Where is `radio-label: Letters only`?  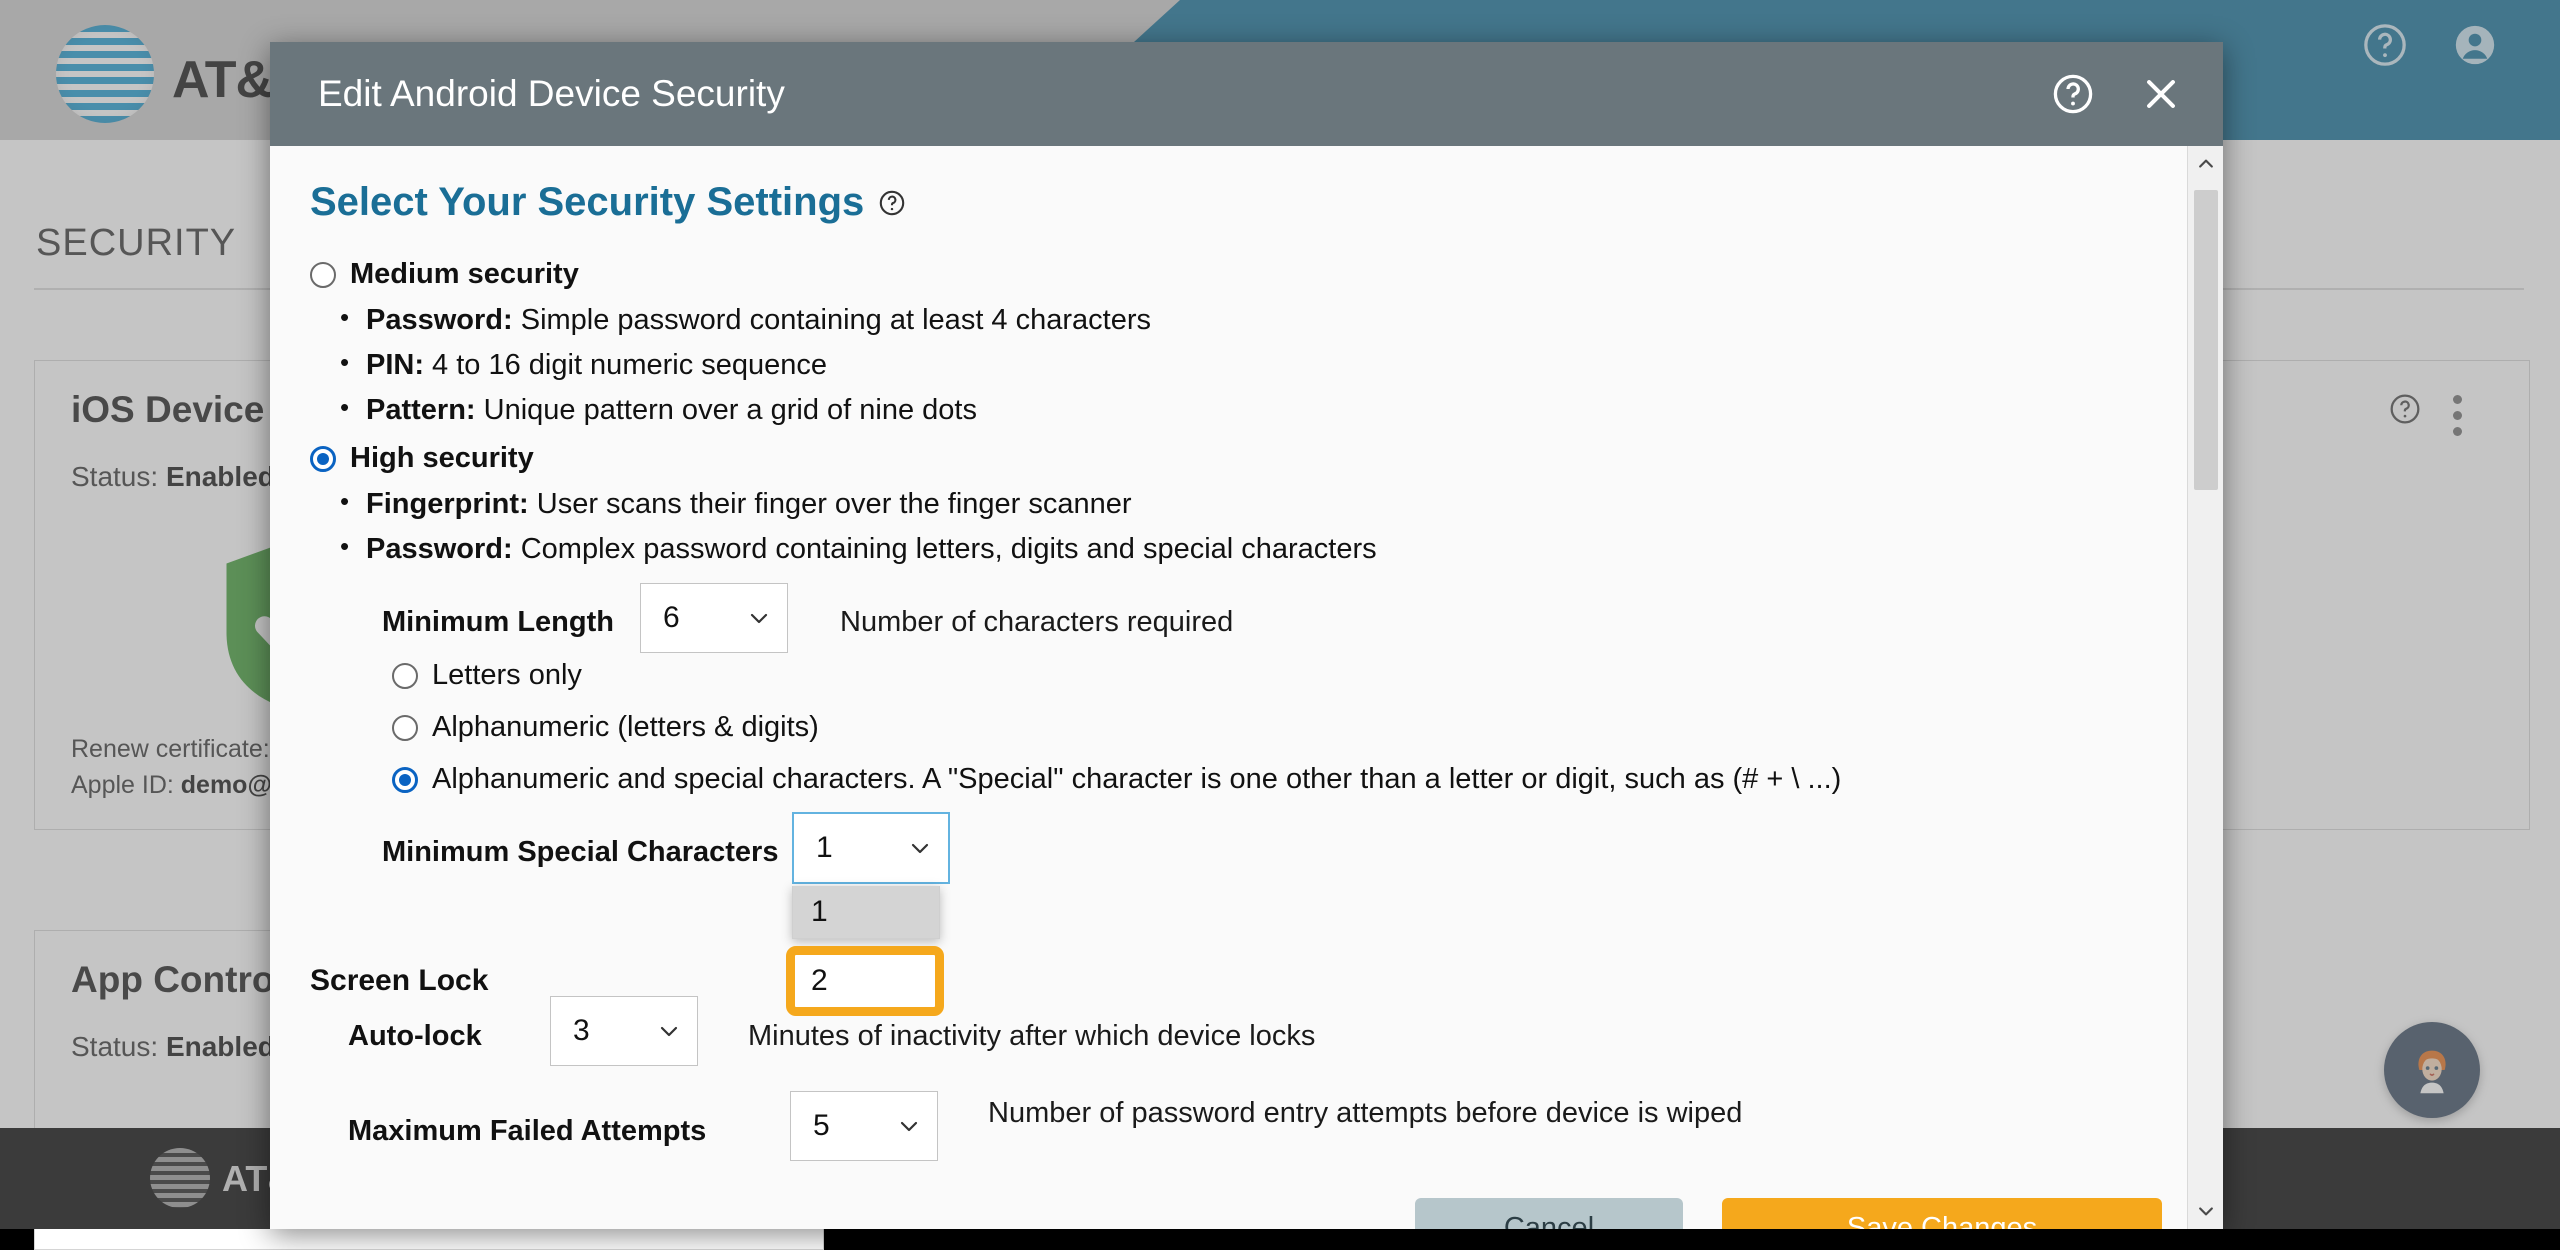
radio-label: Letters only is located at coordinates (507, 675).